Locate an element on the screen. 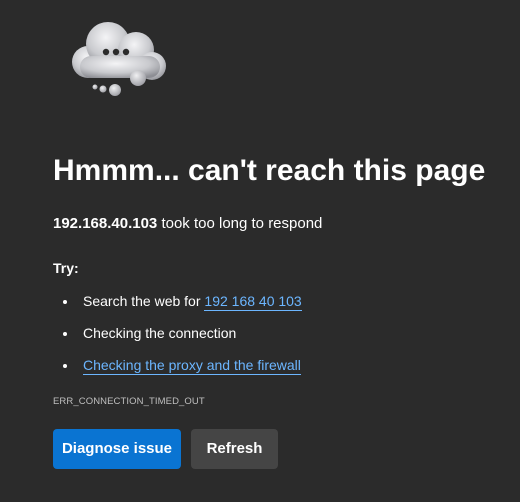  error-description-text: took too long to respond is located at coordinates (240, 223).